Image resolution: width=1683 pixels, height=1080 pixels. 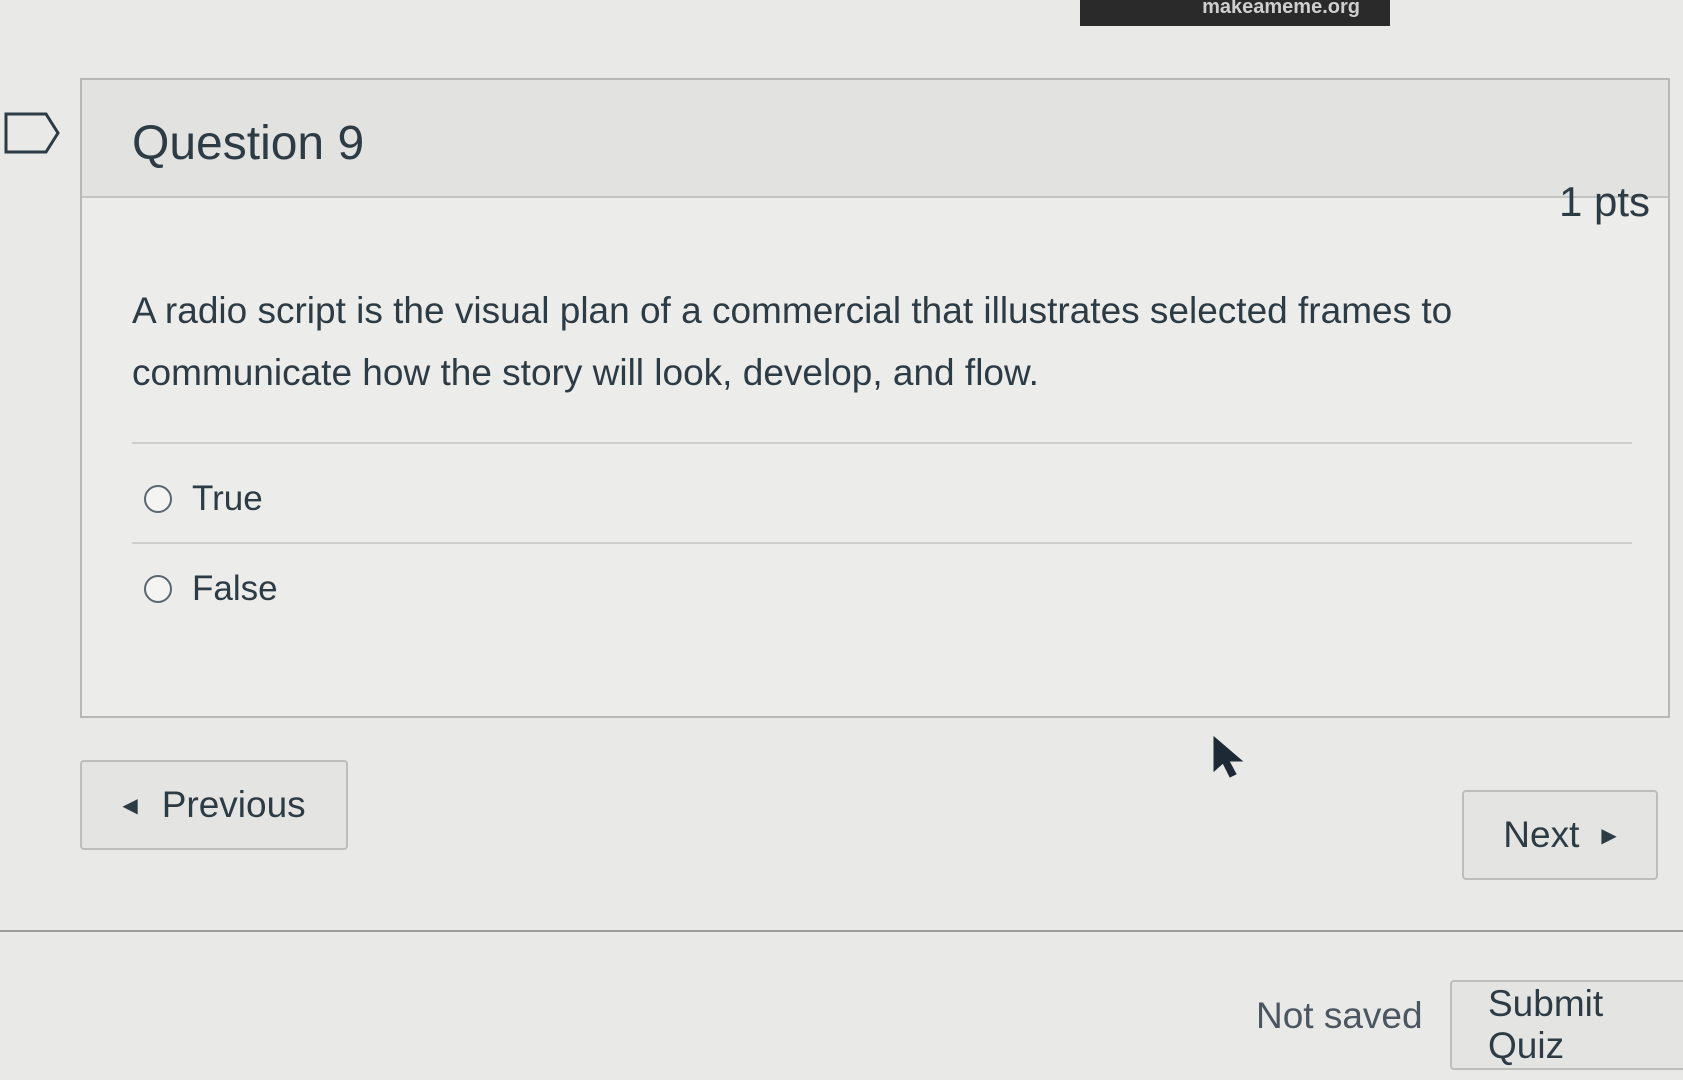 I want to click on previous-button: ◀ Previous, so click(x=214, y=805).